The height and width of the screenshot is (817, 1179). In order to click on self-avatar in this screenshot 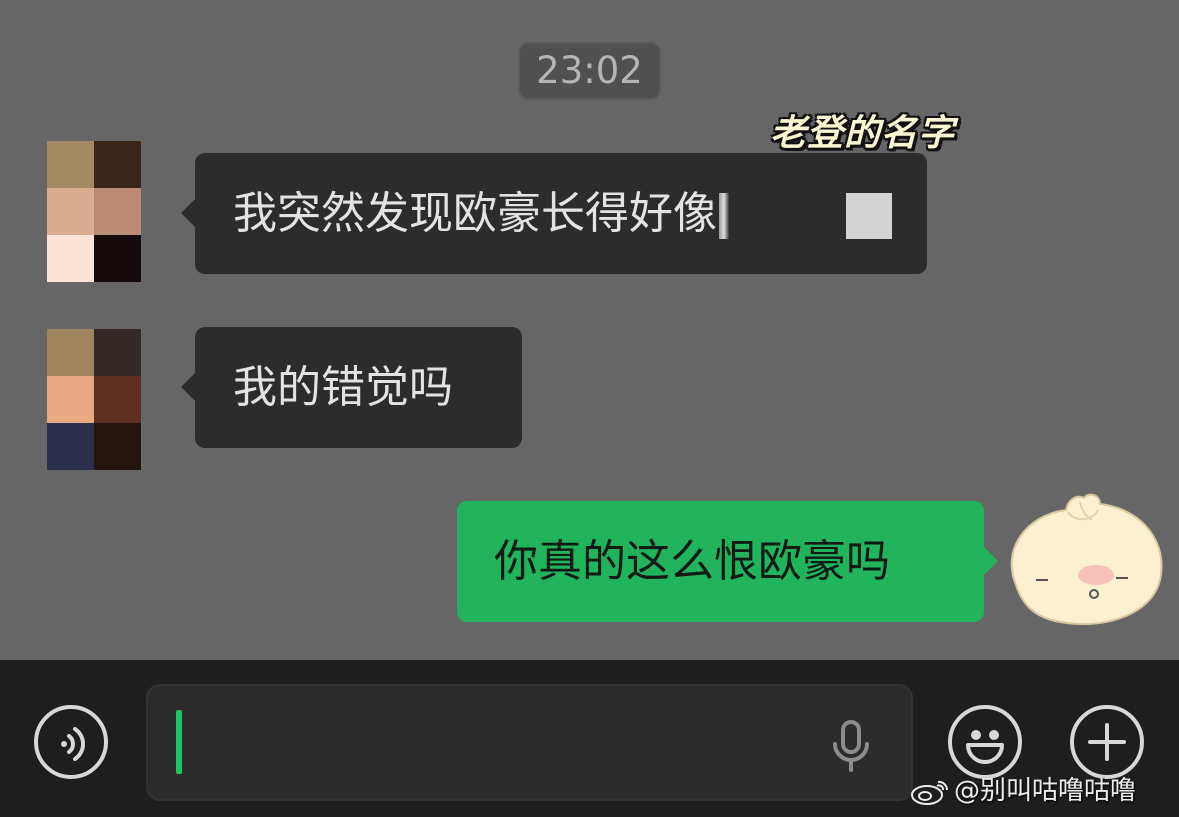, I will do `click(1081, 560)`.